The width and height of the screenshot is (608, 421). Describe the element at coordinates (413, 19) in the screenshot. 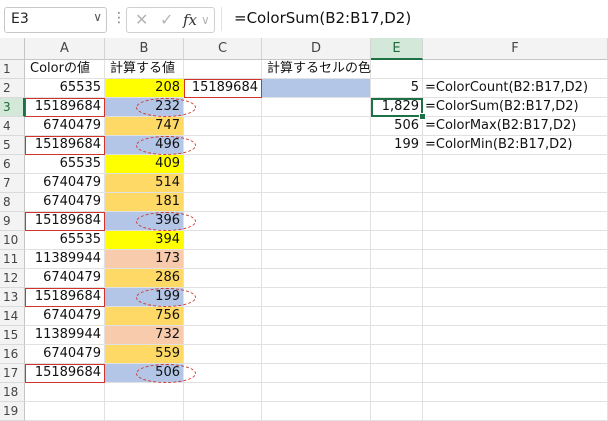

I see `formula-input: =ColorSum(B2:B17,D2)` at that location.